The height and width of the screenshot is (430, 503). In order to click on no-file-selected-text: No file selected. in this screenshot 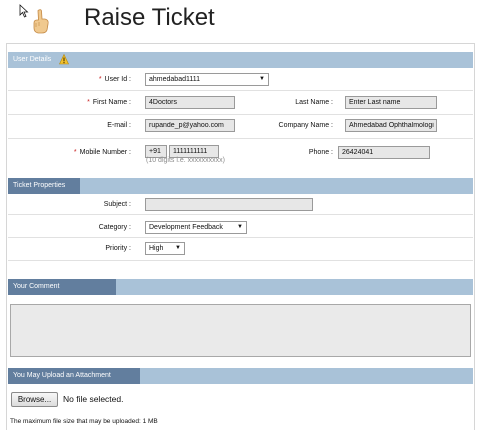, I will do `click(93, 399)`.